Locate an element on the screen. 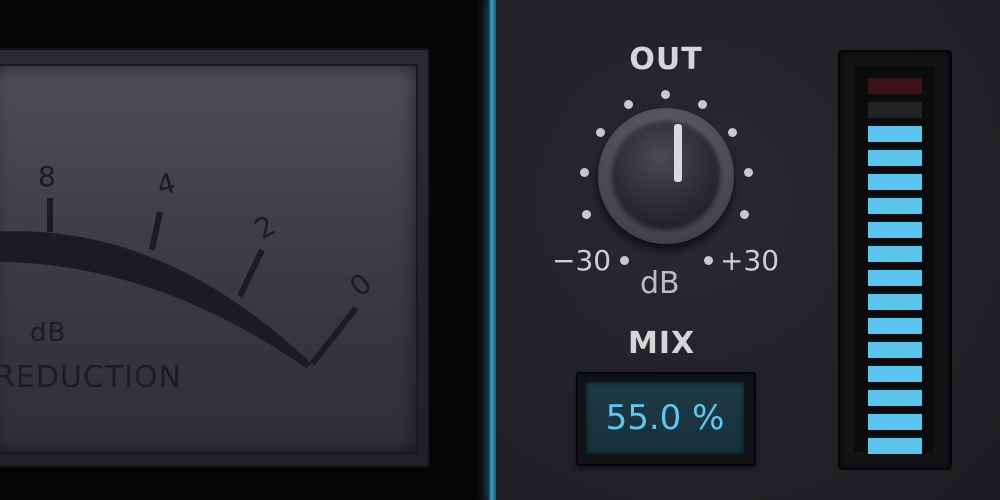  level-meter-track is located at coordinates (894, 260).